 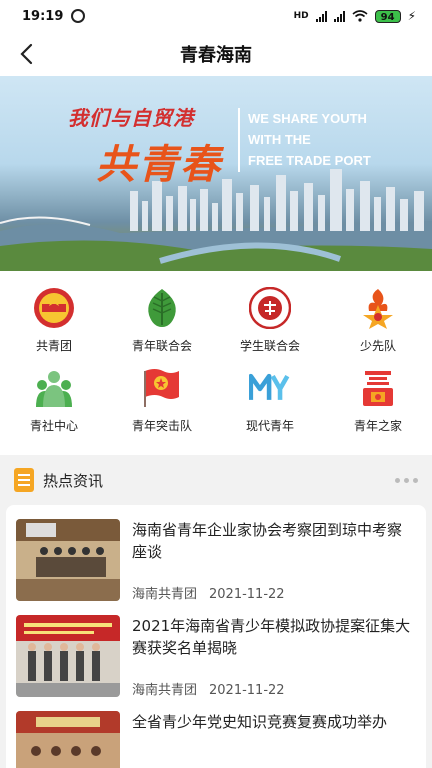 I want to click on menu-item-label: 现代青年, so click(x=269, y=426).